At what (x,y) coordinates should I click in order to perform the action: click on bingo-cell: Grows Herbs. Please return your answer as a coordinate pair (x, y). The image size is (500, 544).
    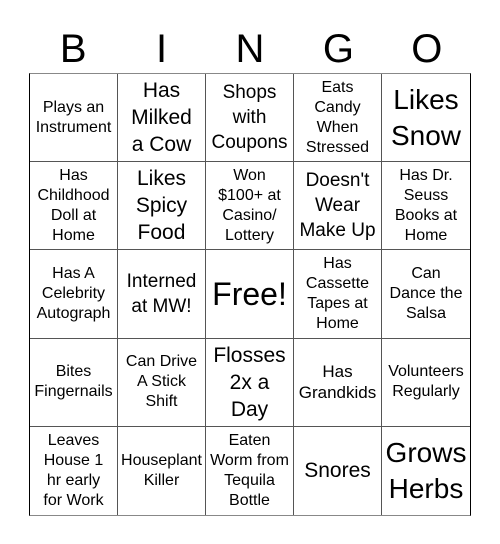
    Looking at the image, I should click on (426, 471).